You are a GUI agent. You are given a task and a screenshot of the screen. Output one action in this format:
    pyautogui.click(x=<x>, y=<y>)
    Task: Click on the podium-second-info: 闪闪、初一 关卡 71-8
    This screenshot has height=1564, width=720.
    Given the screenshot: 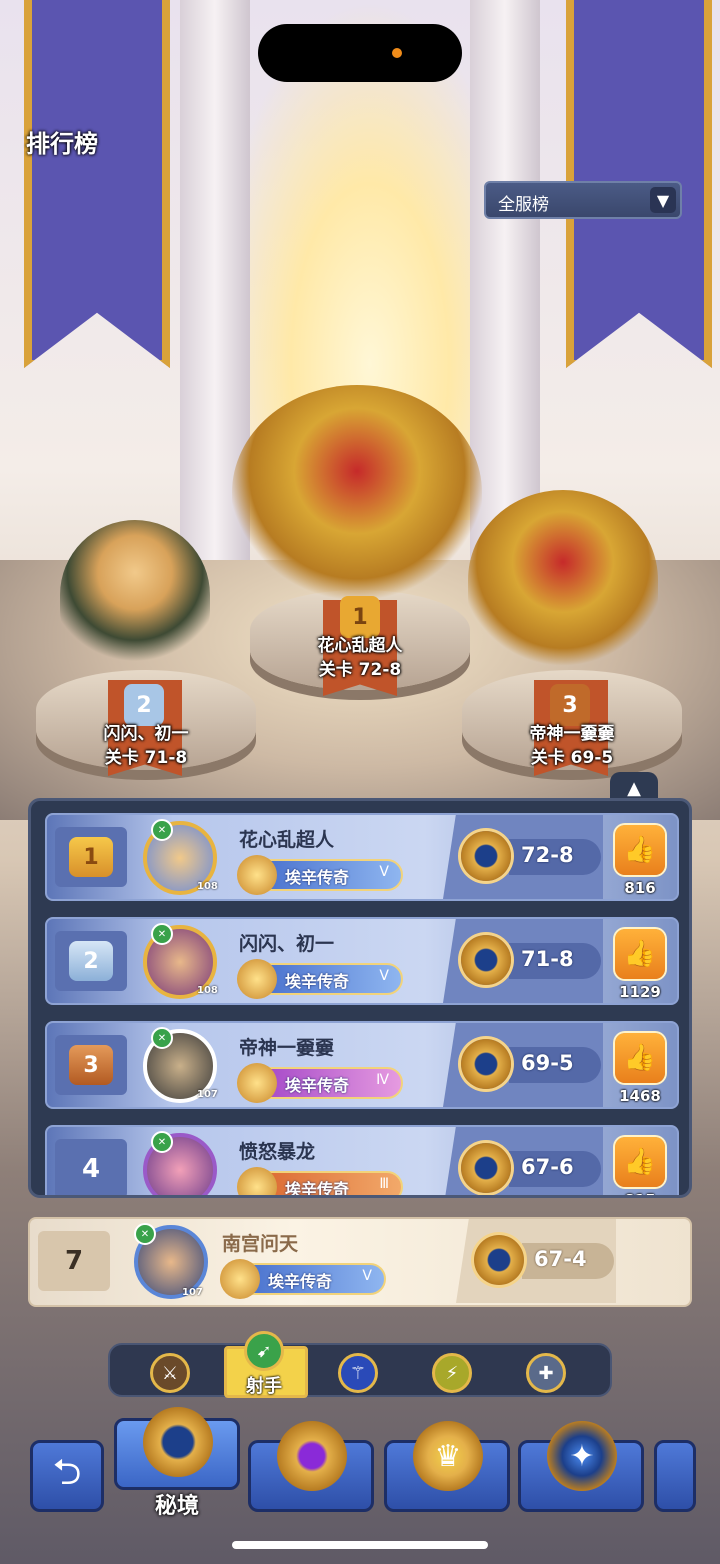 What is the action you would take?
    pyautogui.click(x=146, y=746)
    